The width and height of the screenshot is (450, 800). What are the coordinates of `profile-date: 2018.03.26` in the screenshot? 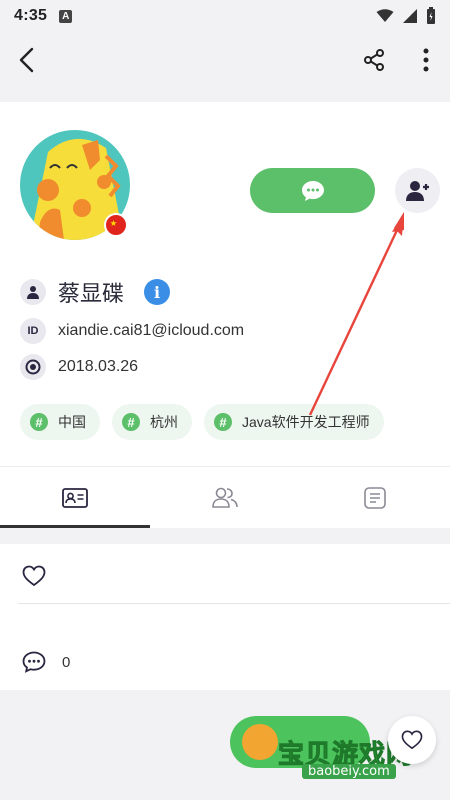 It's located at (98, 366).